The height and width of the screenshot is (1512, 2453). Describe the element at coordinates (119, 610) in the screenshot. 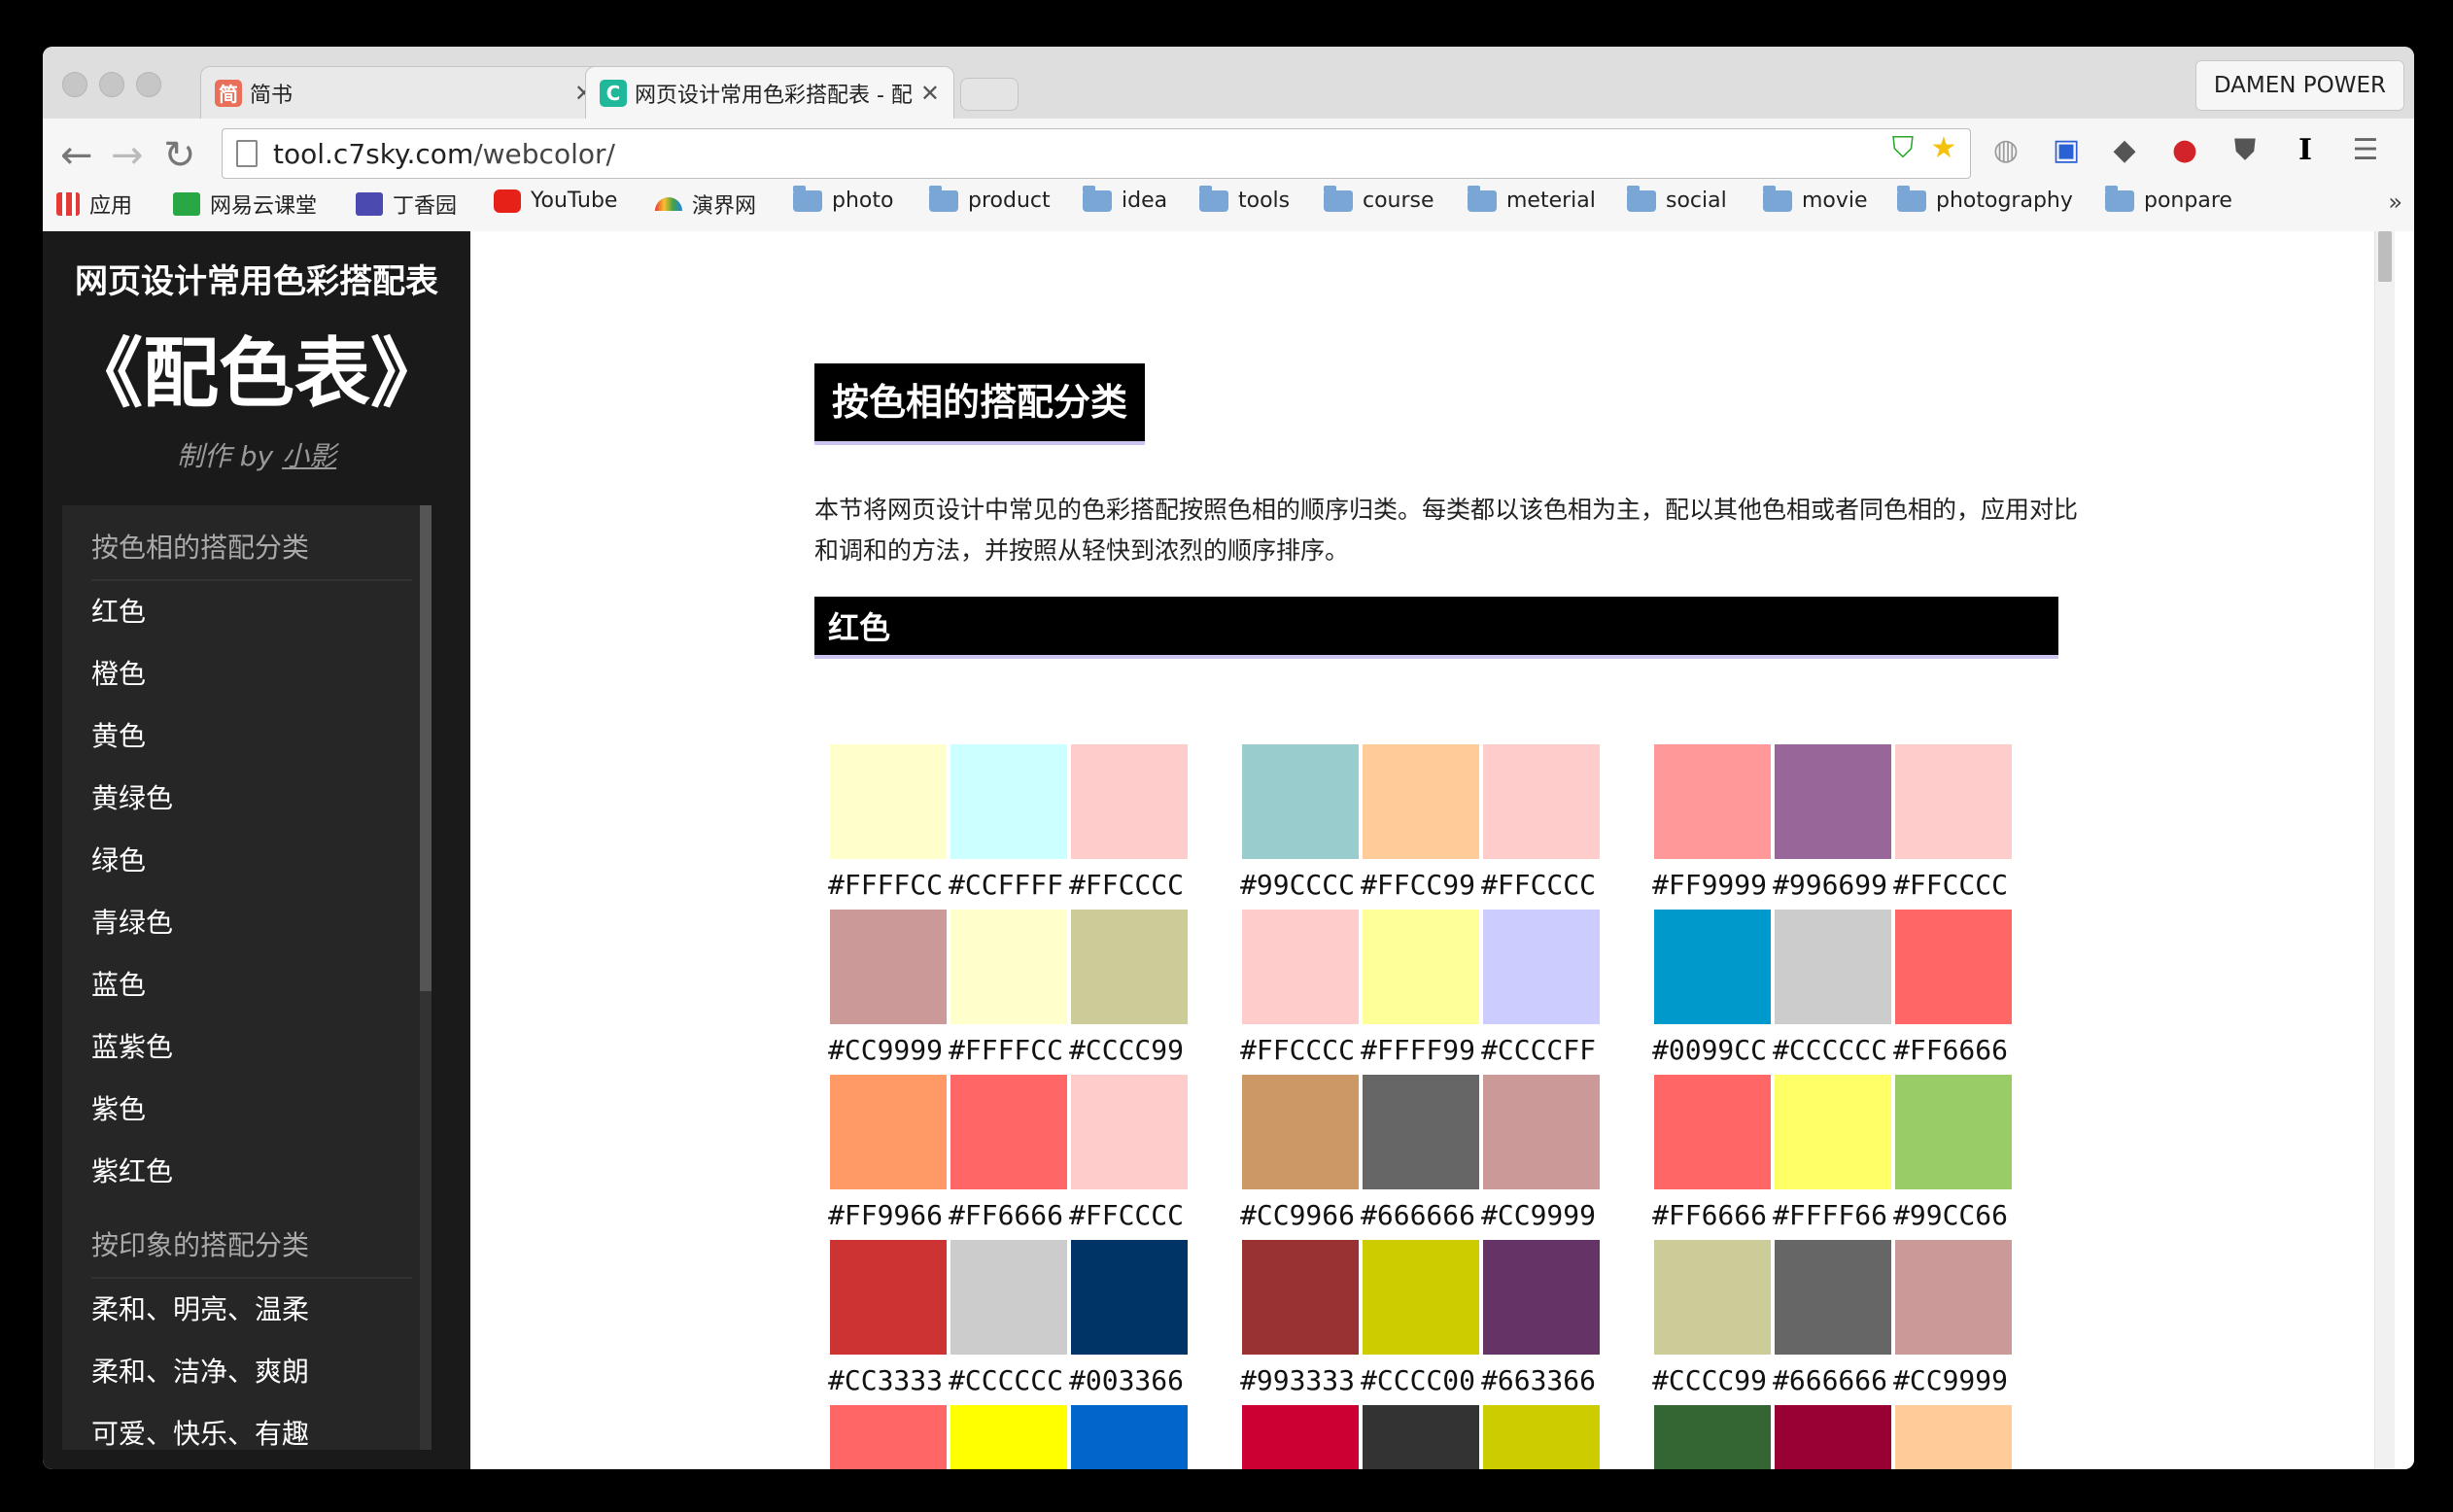

I see `menu-item: 红色` at that location.